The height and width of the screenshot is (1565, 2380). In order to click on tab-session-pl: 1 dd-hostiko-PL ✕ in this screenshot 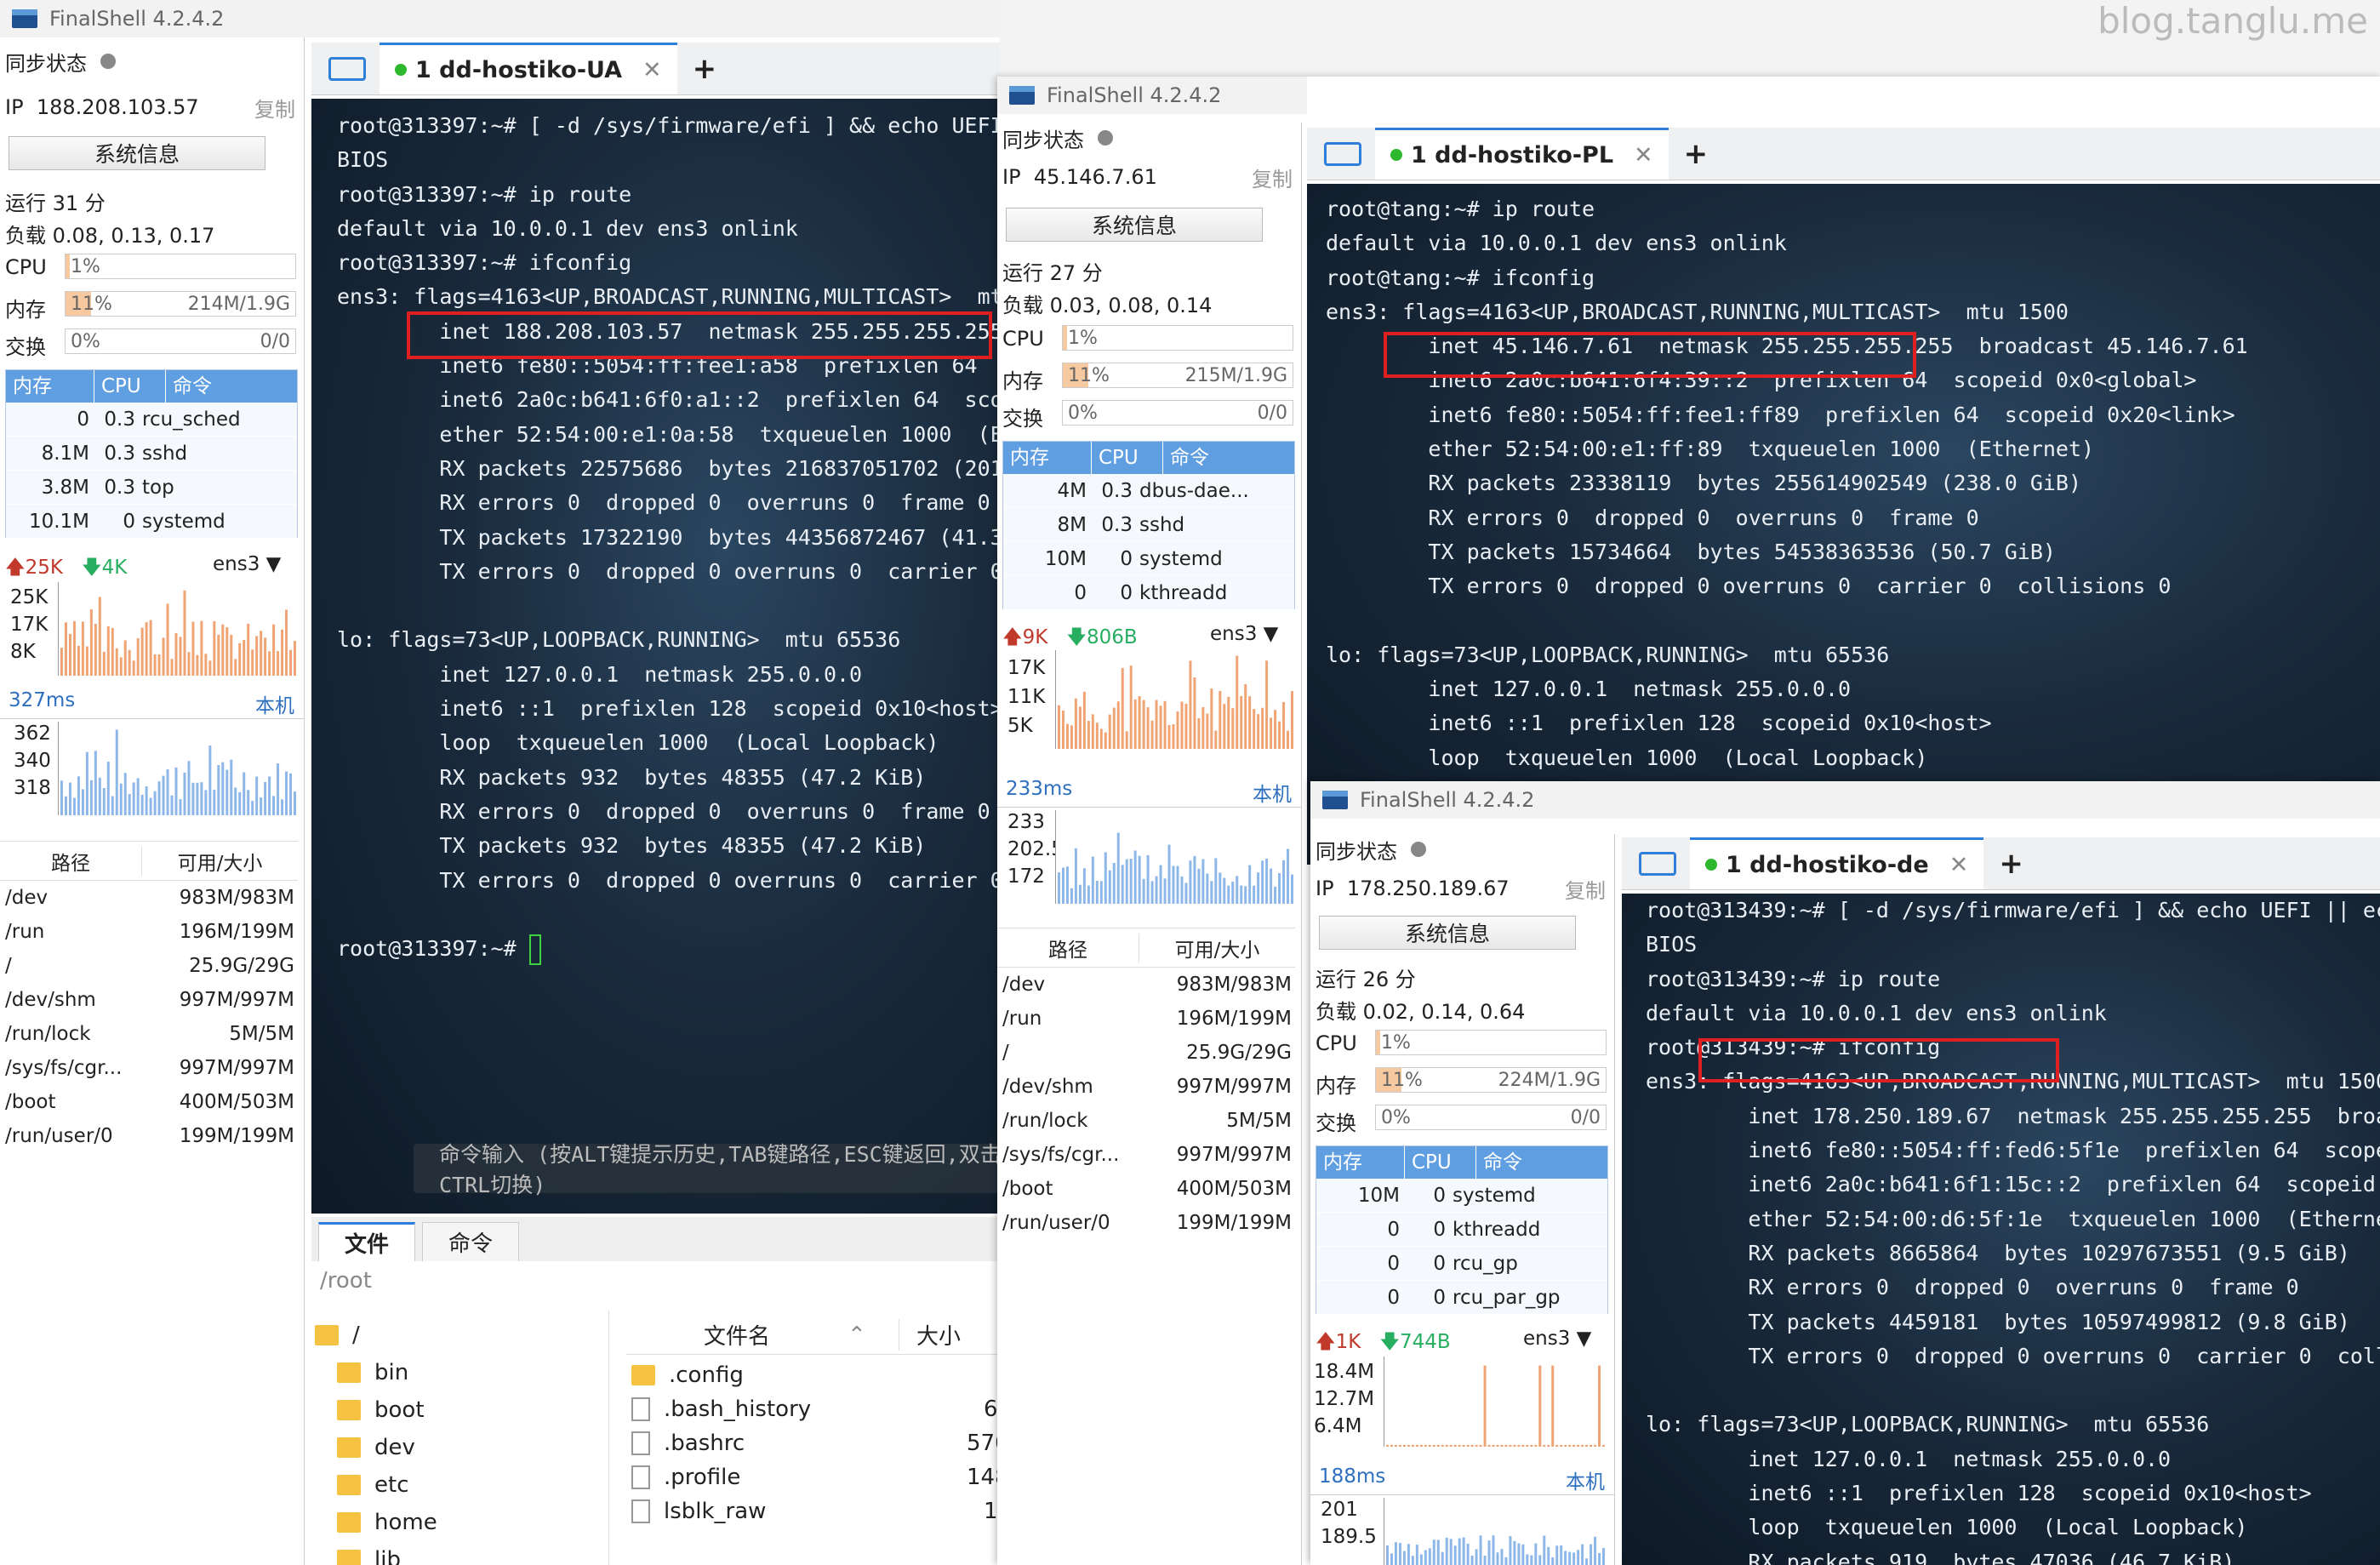, I will do `click(1522, 154)`.